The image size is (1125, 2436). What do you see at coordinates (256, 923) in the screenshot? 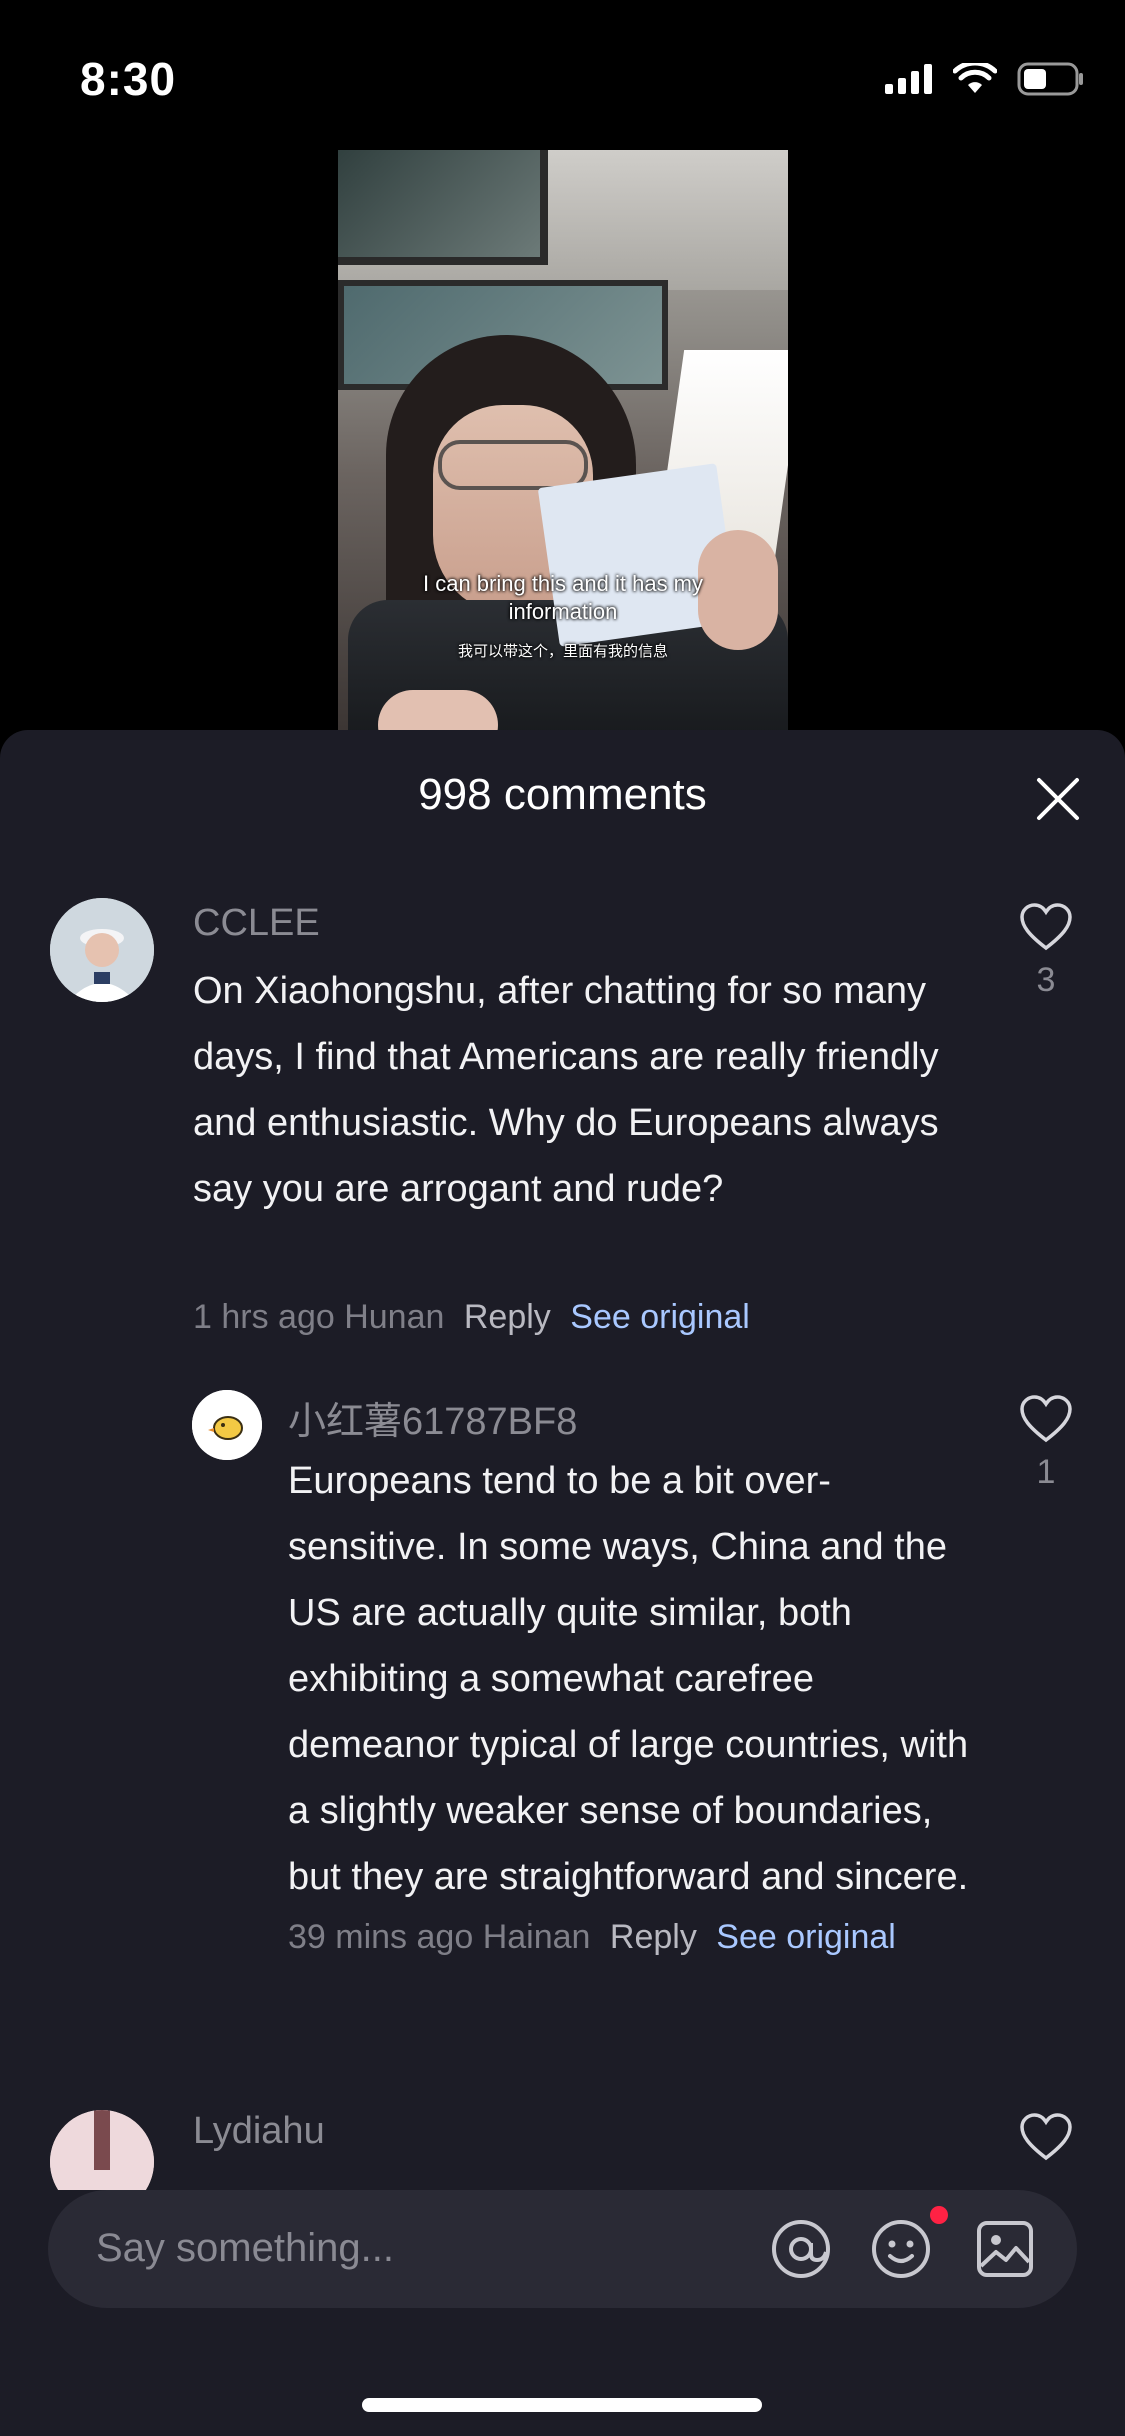
I see `comment-username: CCLEE` at bounding box center [256, 923].